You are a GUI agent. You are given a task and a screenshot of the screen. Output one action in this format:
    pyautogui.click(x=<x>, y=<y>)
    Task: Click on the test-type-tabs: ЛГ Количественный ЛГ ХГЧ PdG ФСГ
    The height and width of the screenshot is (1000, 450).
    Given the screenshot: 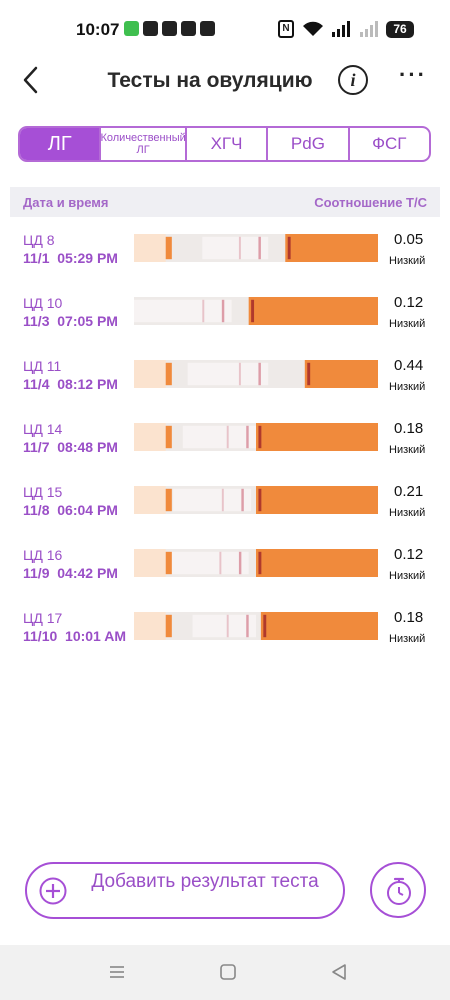 What is the action you would take?
    pyautogui.click(x=224, y=144)
    